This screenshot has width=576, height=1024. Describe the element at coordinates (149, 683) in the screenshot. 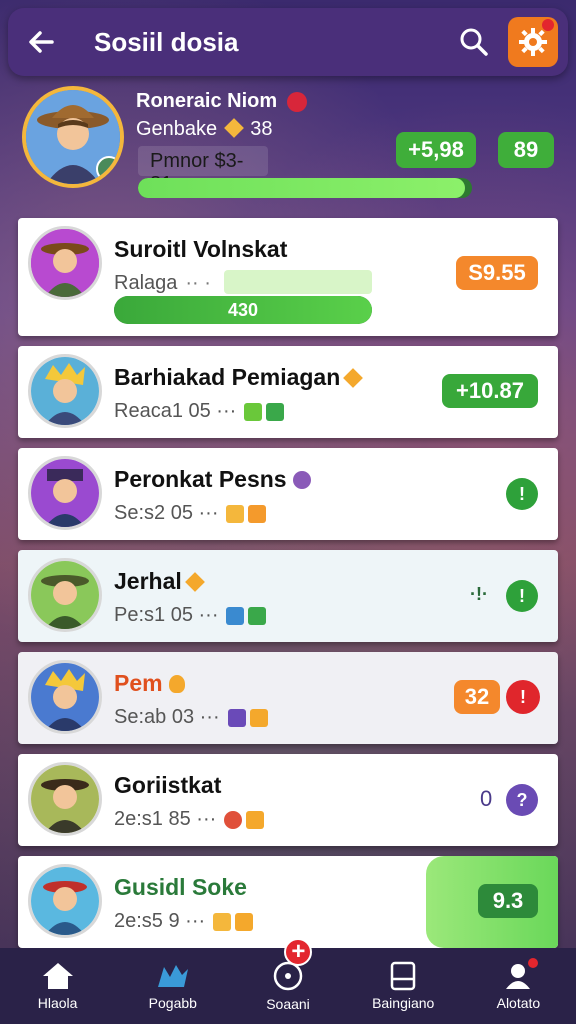

I see `item-name: Pem` at that location.